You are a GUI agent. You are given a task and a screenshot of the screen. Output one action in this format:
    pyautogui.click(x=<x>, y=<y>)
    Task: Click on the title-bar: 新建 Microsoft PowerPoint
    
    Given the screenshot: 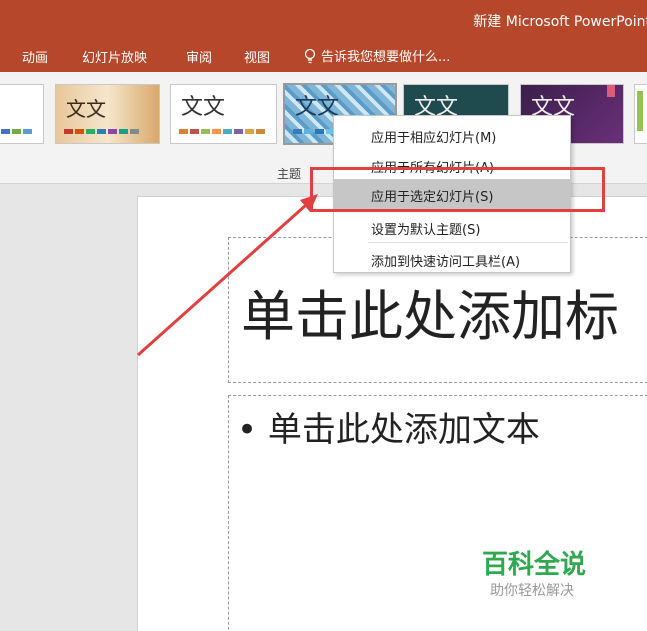 What is the action you would take?
    pyautogui.click(x=323, y=20)
    